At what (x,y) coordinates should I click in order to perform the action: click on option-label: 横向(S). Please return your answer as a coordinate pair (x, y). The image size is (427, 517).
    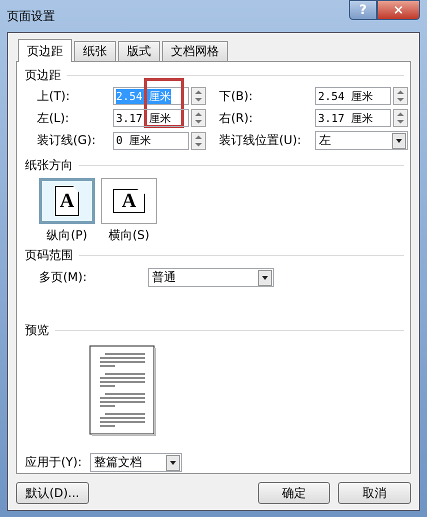
    Looking at the image, I should click on (129, 235).